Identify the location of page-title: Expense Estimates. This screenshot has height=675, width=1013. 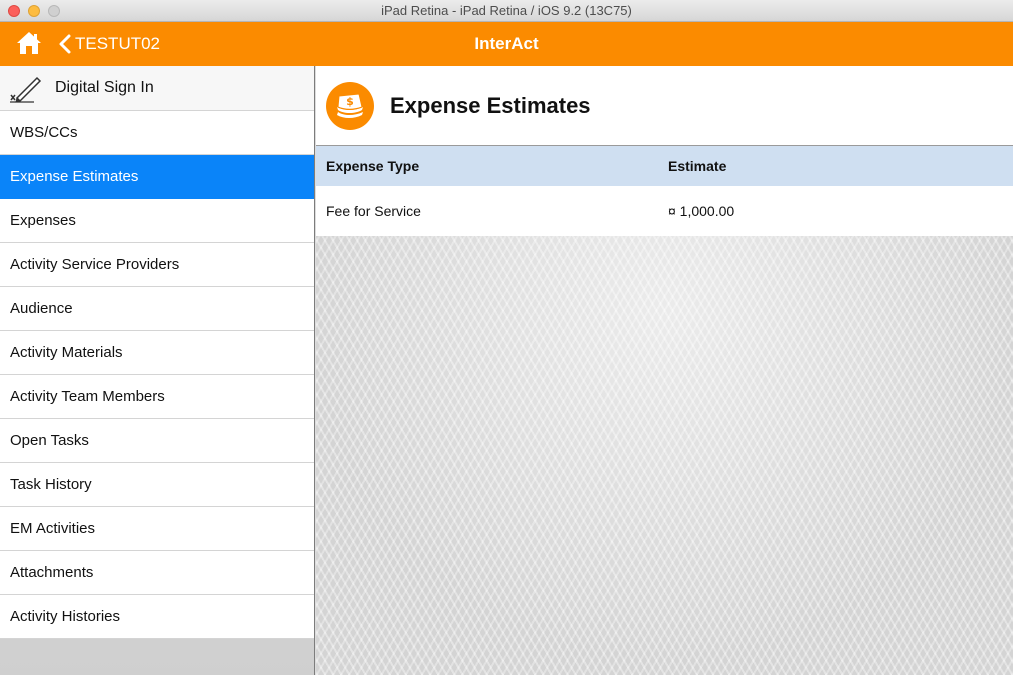
(490, 105).